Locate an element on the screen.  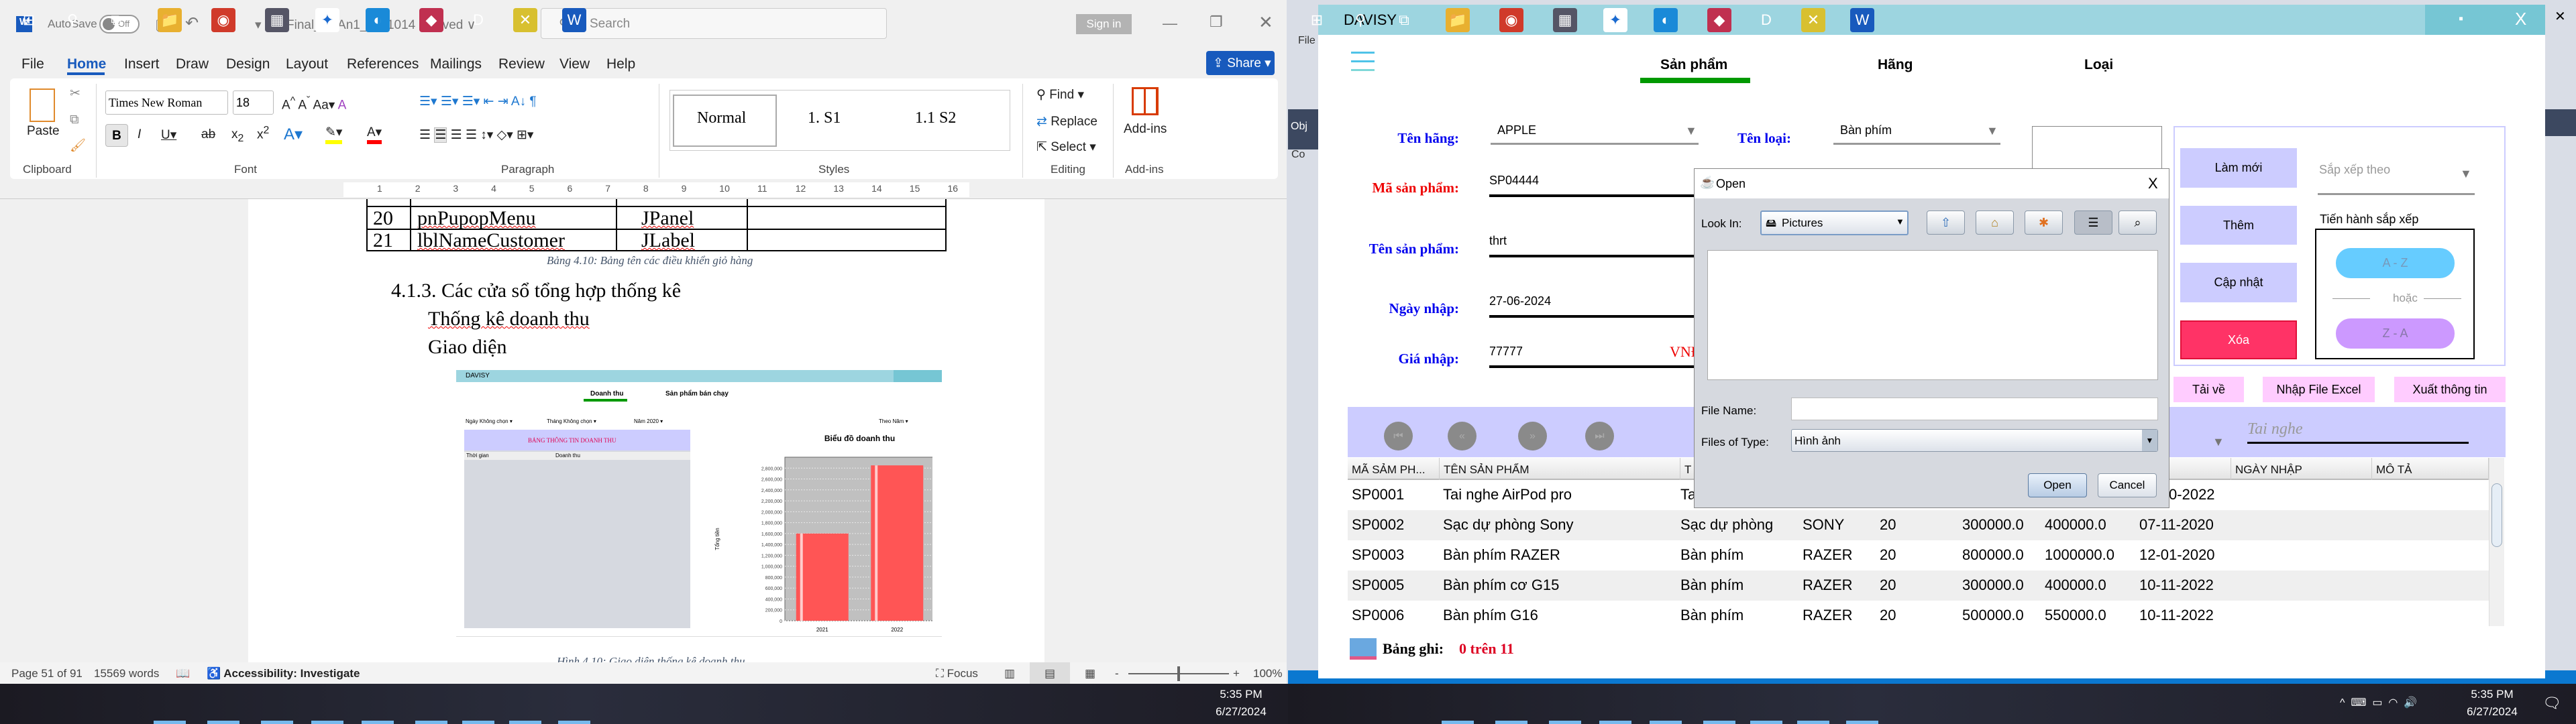
file-explorer-icon: 📁 is located at coordinates (1458, 20).